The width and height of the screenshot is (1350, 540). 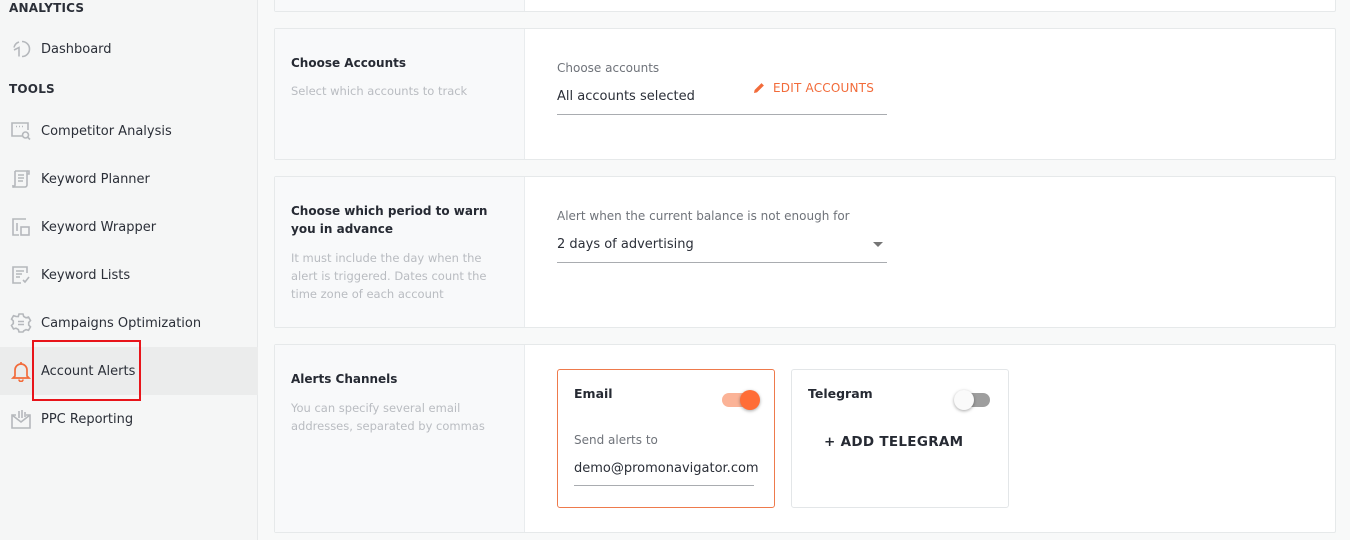 I want to click on sidebar-item-campaigns-optimization: Campaigns Optimization, so click(x=129, y=323).